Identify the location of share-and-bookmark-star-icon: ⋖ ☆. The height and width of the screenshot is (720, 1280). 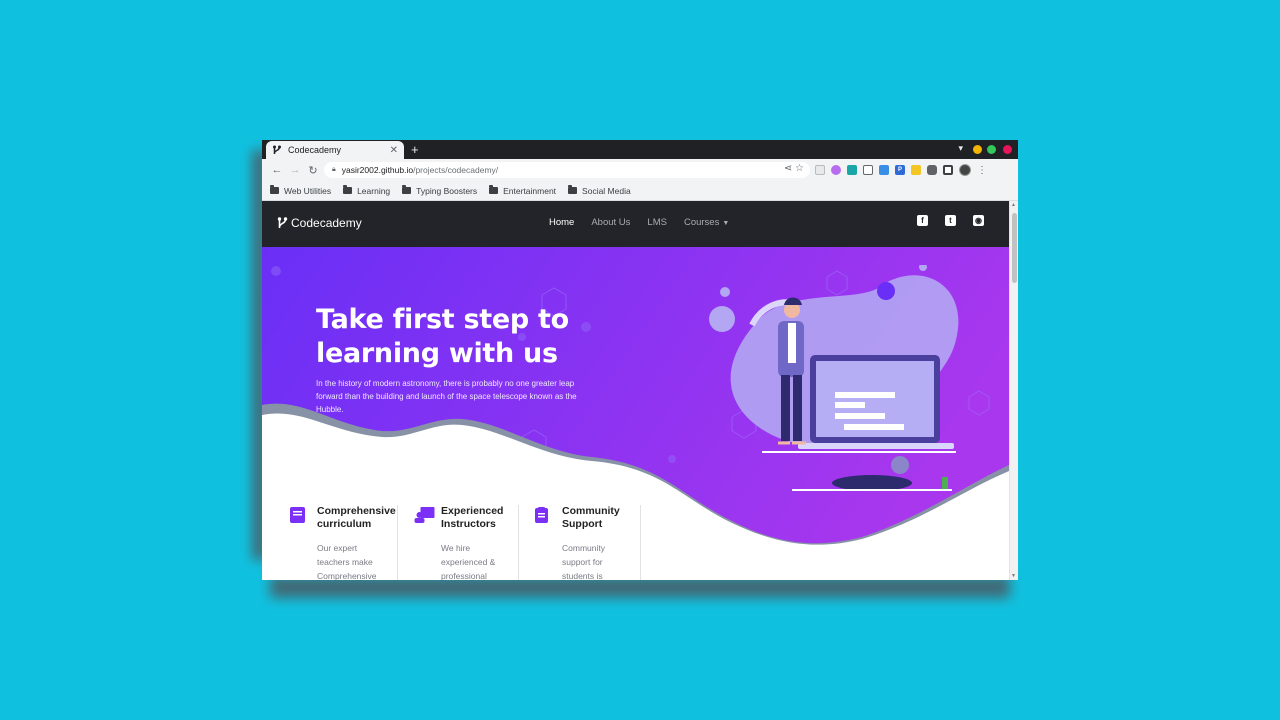
(794, 168).